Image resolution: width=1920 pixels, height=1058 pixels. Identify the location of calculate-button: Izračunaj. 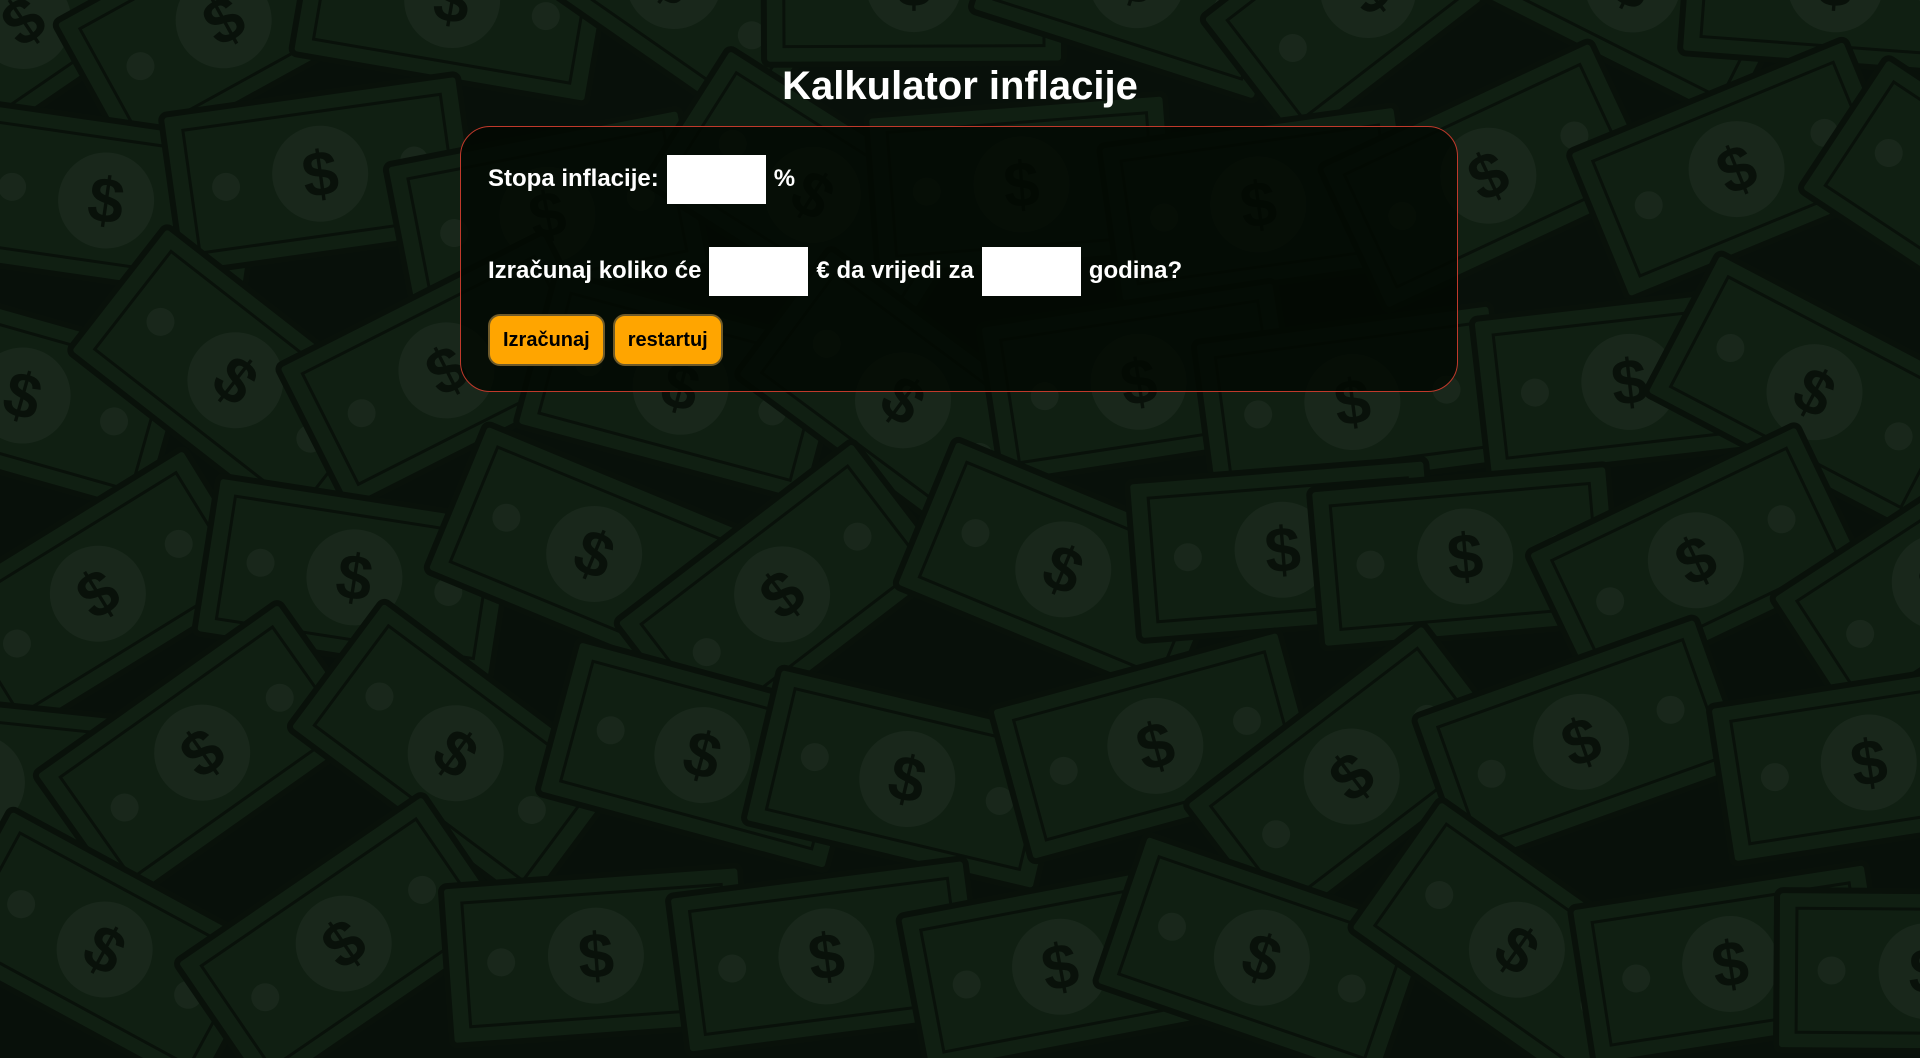
(546, 340).